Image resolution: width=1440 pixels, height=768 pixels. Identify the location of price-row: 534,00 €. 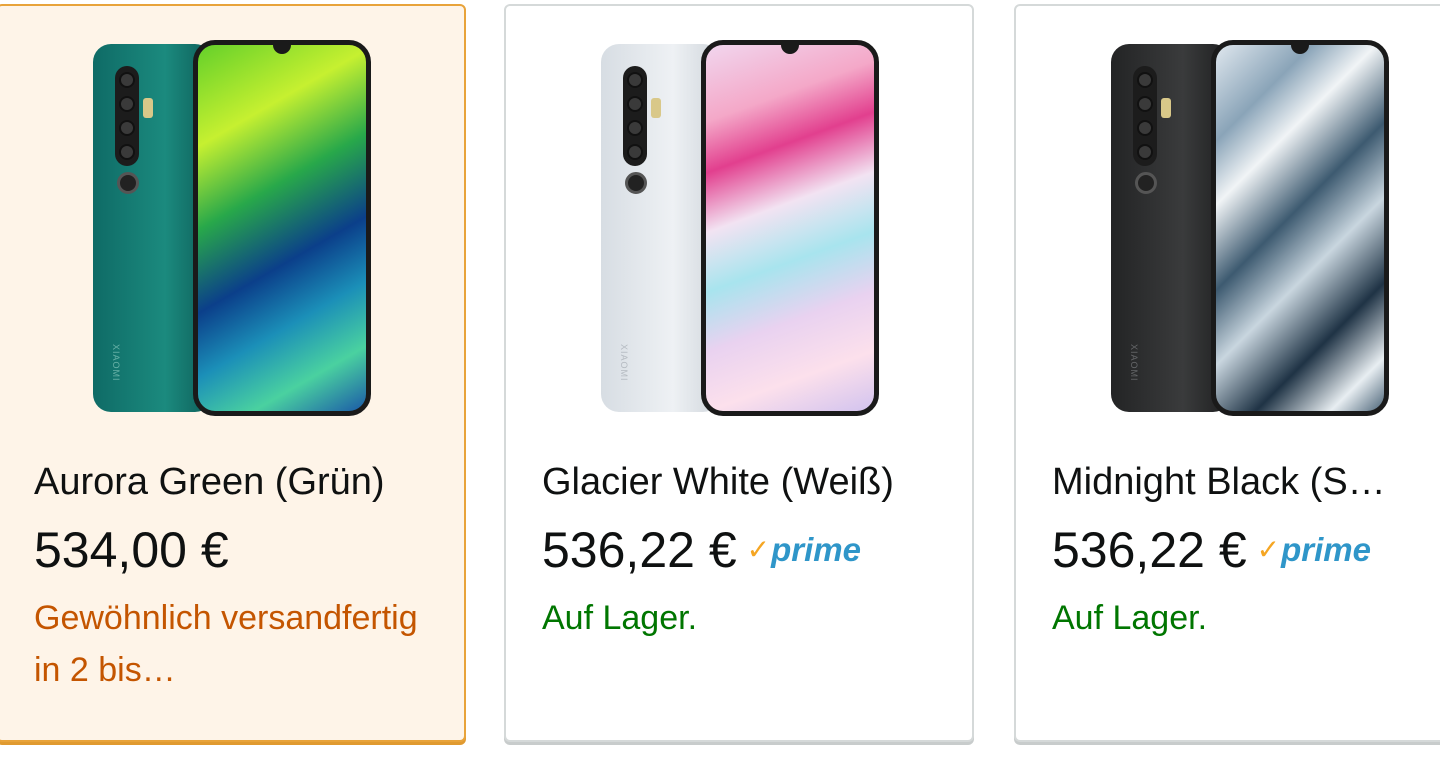
(131, 550).